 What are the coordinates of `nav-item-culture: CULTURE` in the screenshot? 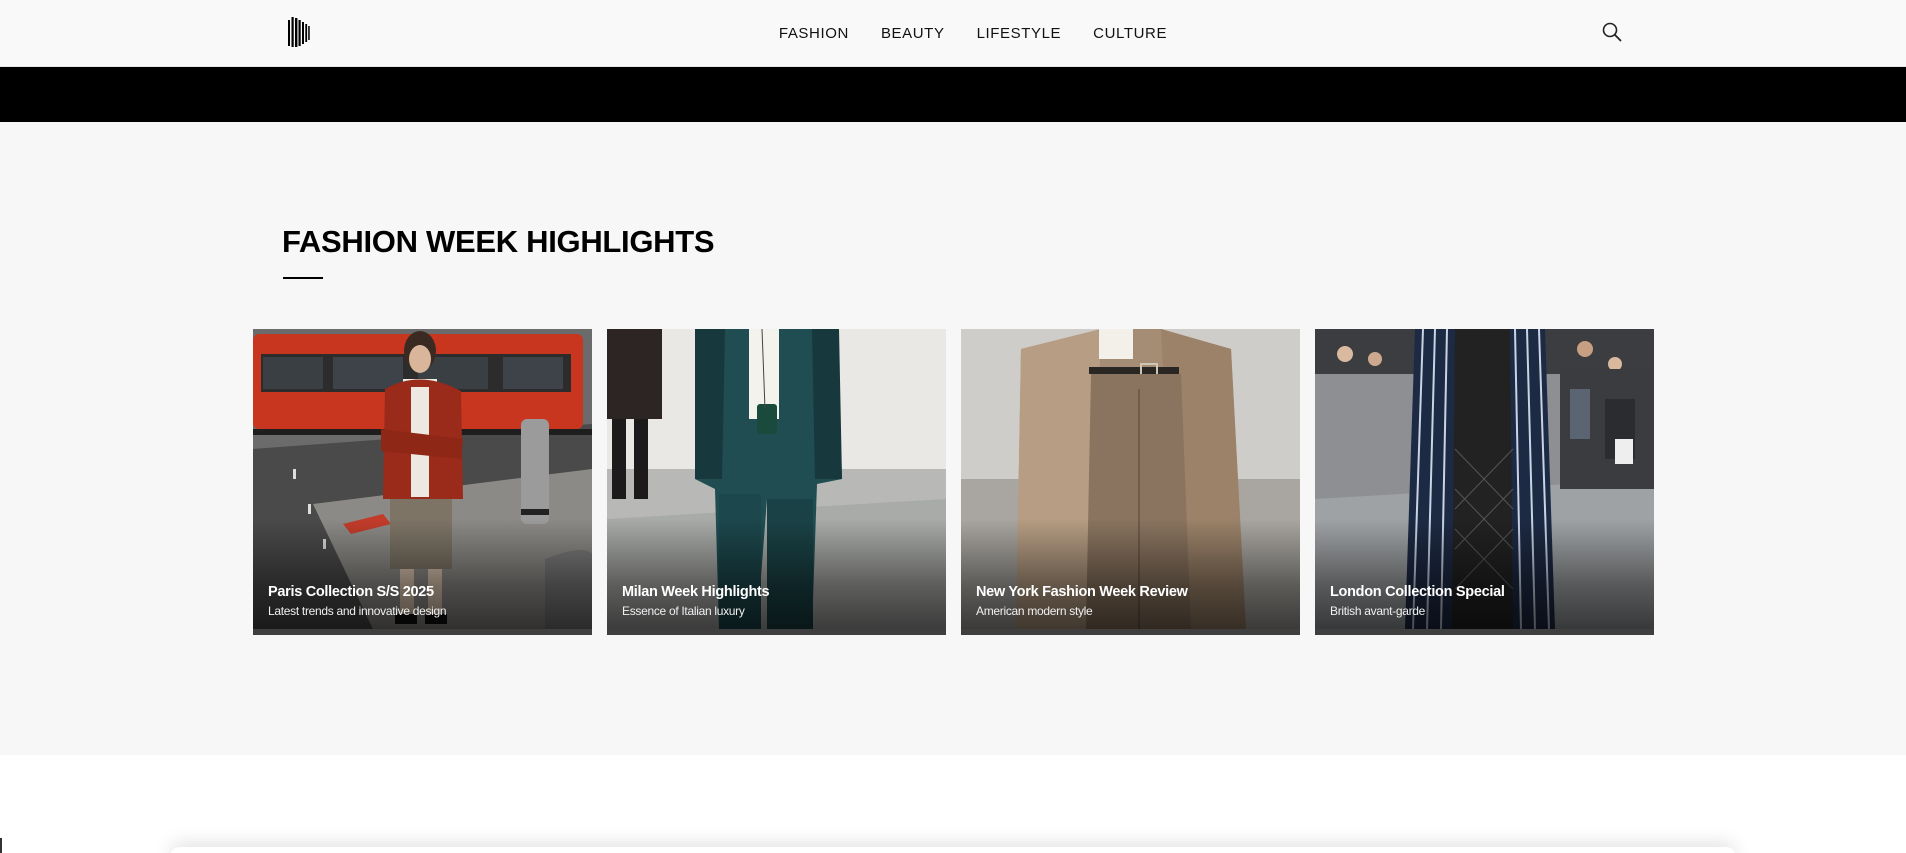 It's located at (1130, 33).